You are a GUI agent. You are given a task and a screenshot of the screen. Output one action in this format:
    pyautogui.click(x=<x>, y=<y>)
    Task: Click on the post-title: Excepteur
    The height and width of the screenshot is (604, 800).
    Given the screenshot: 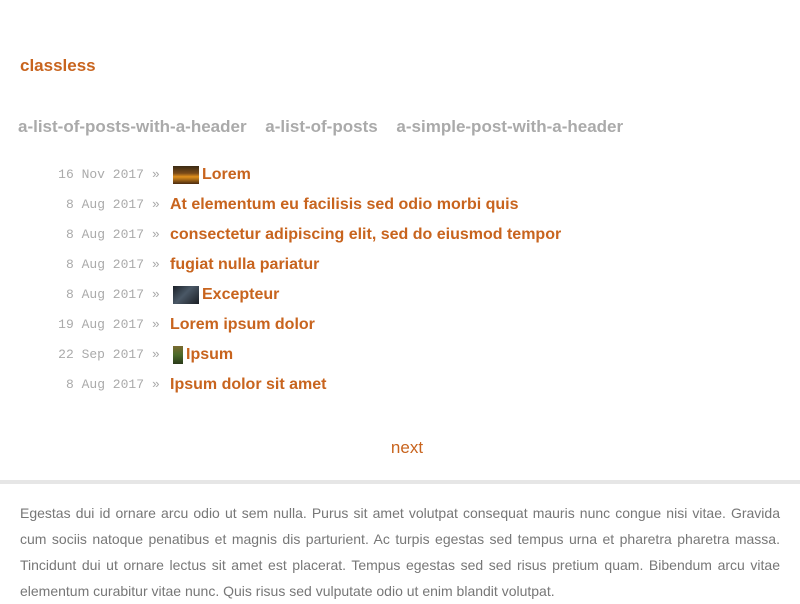 What is the action you would take?
    pyautogui.click(x=241, y=294)
    